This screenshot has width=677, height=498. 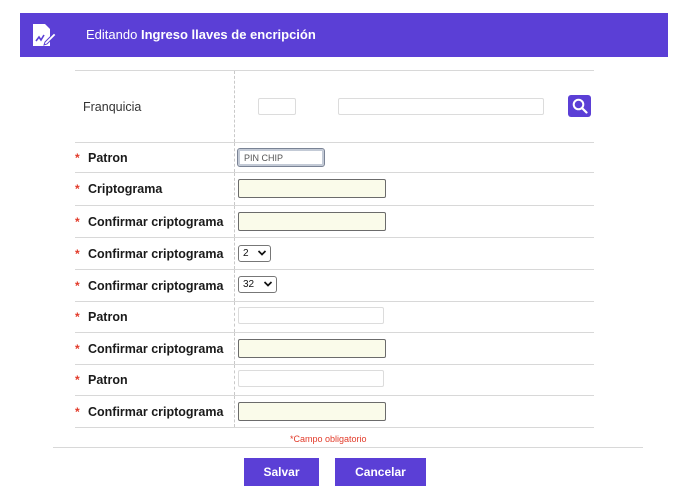 I want to click on franquicia-name-input, so click(x=441, y=106).